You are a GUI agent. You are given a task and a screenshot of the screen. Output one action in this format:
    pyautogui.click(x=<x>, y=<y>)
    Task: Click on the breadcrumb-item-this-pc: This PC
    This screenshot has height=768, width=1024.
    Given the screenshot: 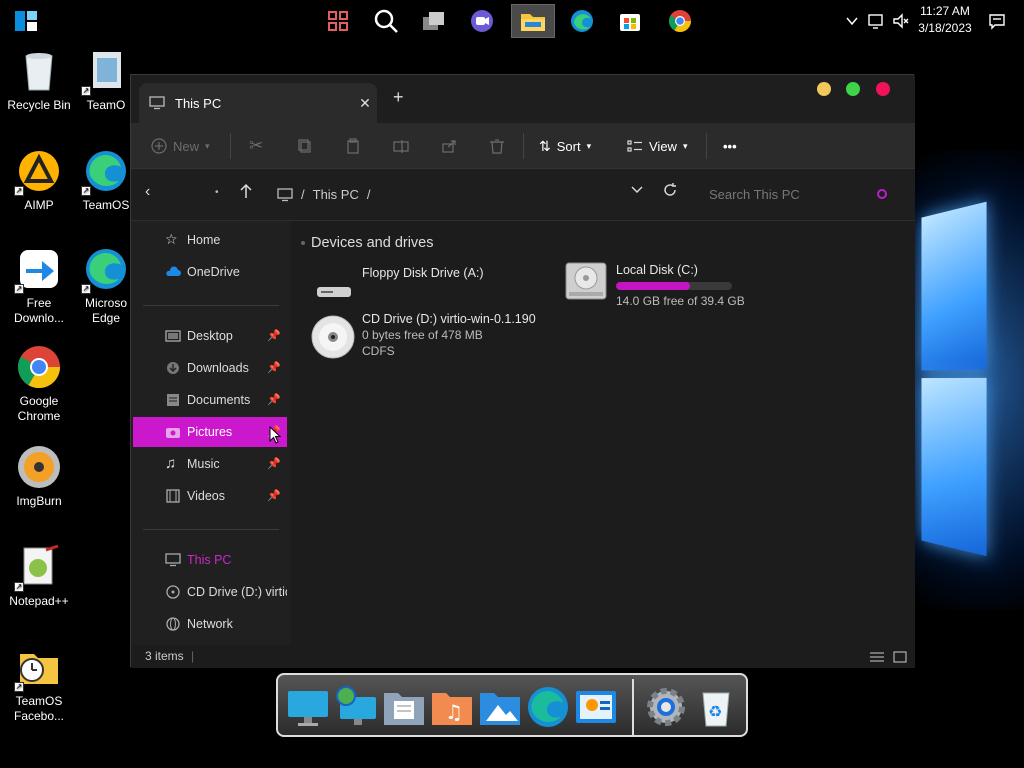 What is the action you would take?
    pyautogui.click(x=336, y=194)
    